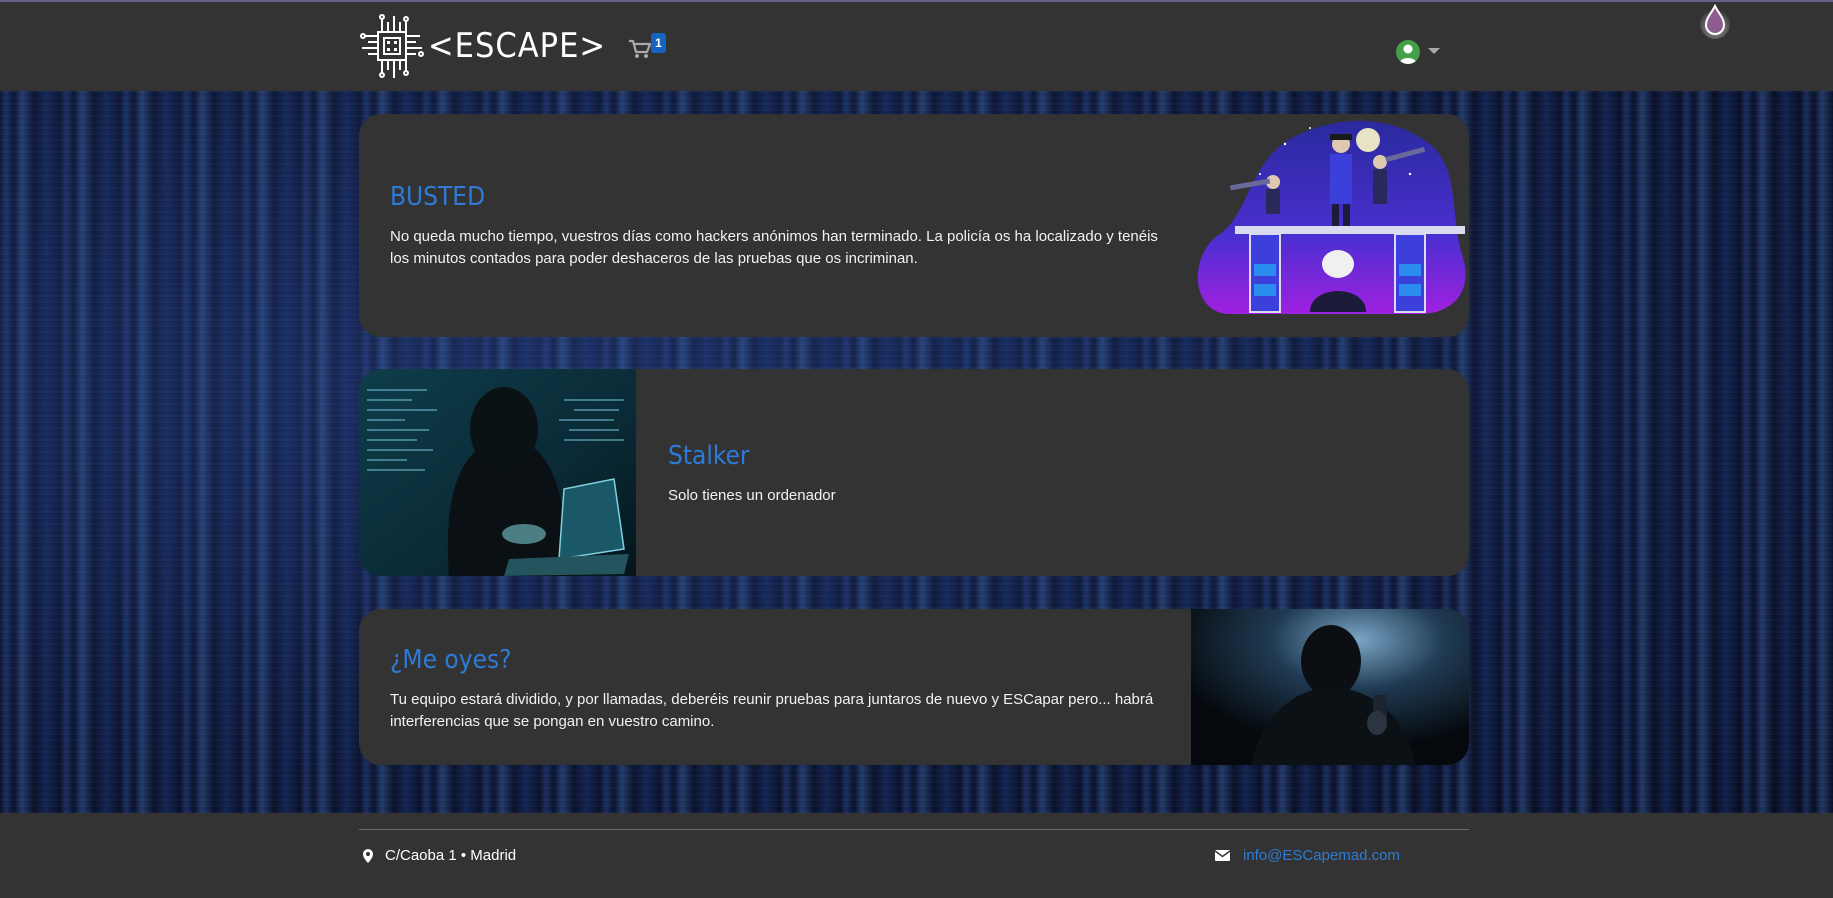  I want to click on room-title: BUSTED, so click(780, 197).